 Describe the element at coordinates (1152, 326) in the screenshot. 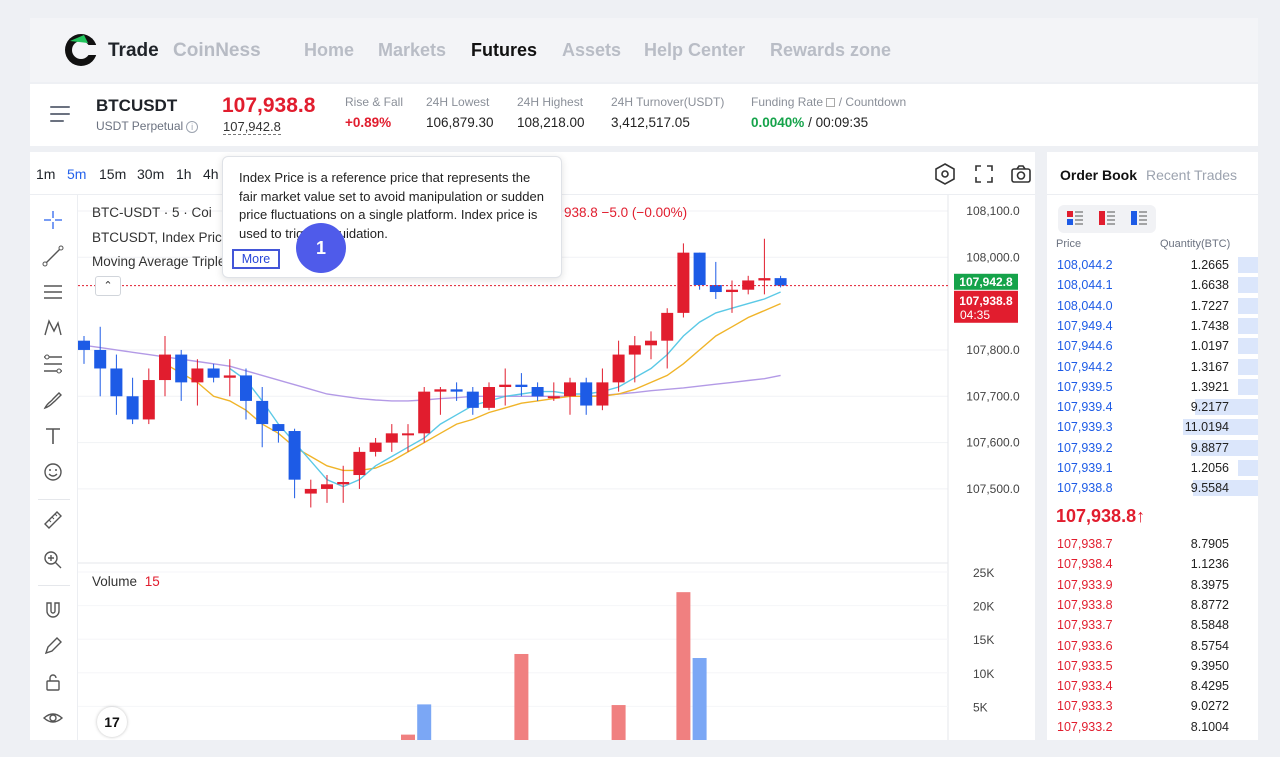

I see `ask-row: 107,949.4 1.7438` at that location.